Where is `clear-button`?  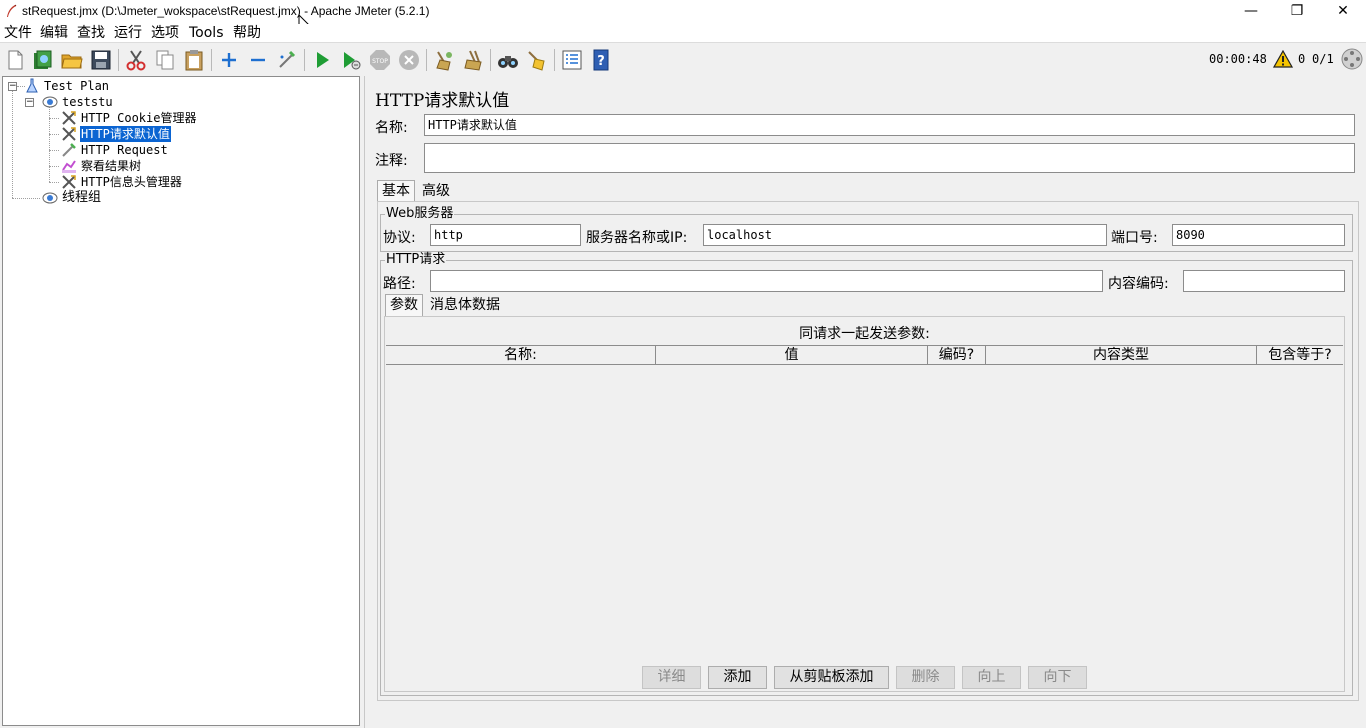
clear-button is located at coordinates (444, 60).